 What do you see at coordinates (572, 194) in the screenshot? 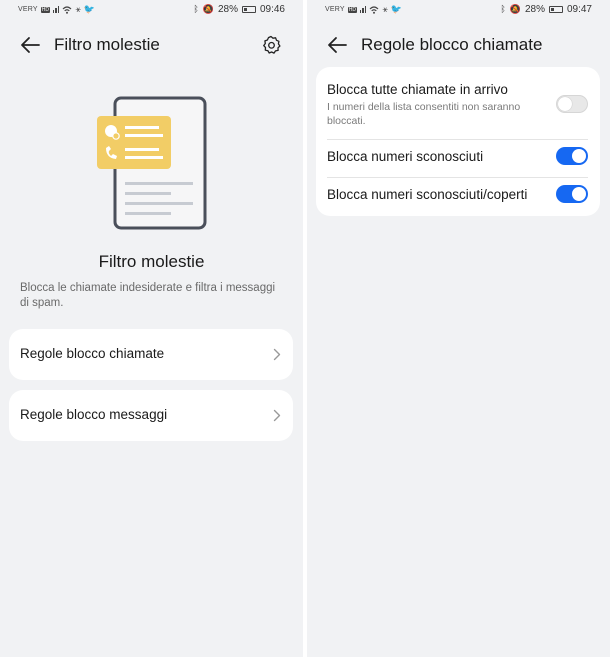
I see `block-unknown-hidden-toggle` at bounding box center [572, 194].